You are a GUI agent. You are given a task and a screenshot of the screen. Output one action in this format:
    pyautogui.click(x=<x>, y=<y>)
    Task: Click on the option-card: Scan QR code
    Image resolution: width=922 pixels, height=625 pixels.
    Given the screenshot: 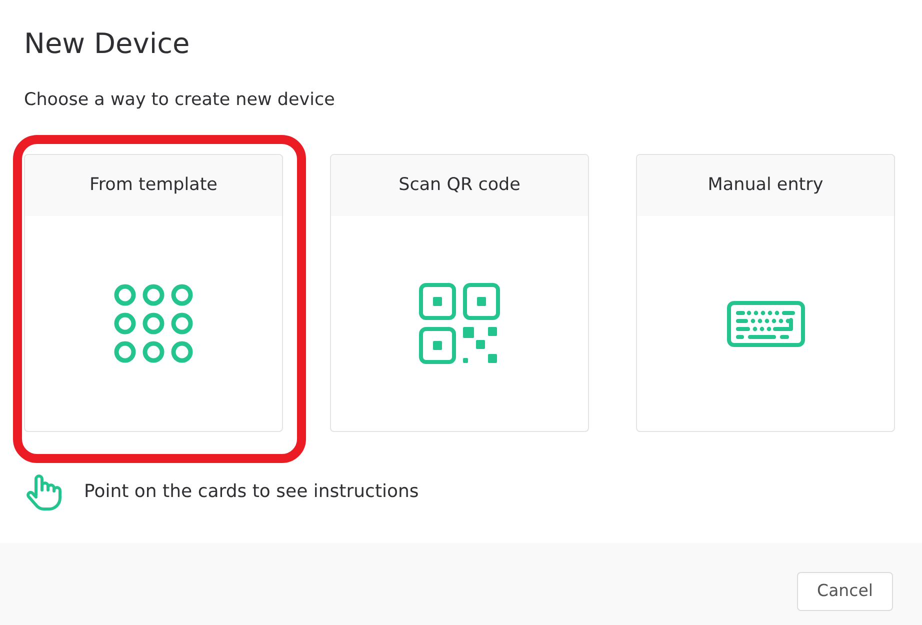 What is the action you would take?
    pyautogui.click(x=459, y=293)
    